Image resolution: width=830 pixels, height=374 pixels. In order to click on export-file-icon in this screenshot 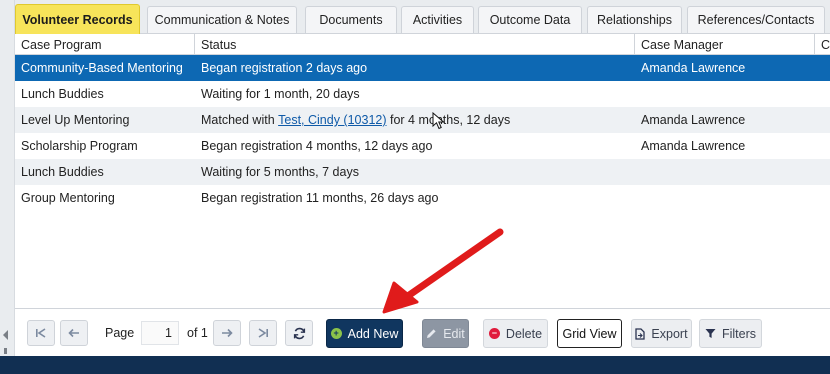, I will do `click(640, 333)`.